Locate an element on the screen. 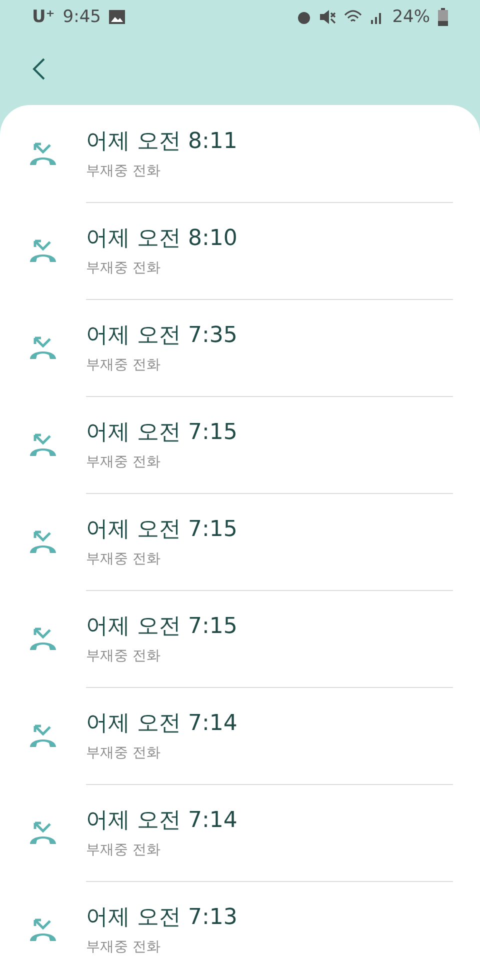  call-time: 어제 오전 7:13 is located at coordinates (269, 917).